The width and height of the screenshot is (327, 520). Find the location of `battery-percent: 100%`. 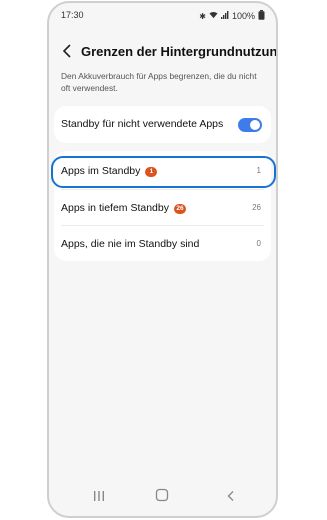

battery-percent: 100% is located at coordinates (243, 16).